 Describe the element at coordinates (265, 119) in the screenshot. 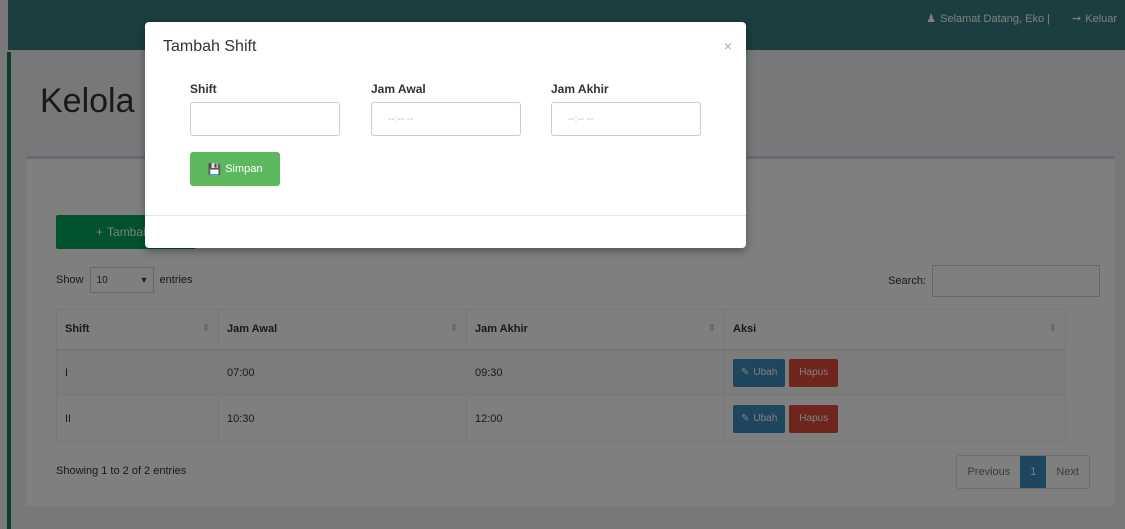

I see `shift-input` at that location.